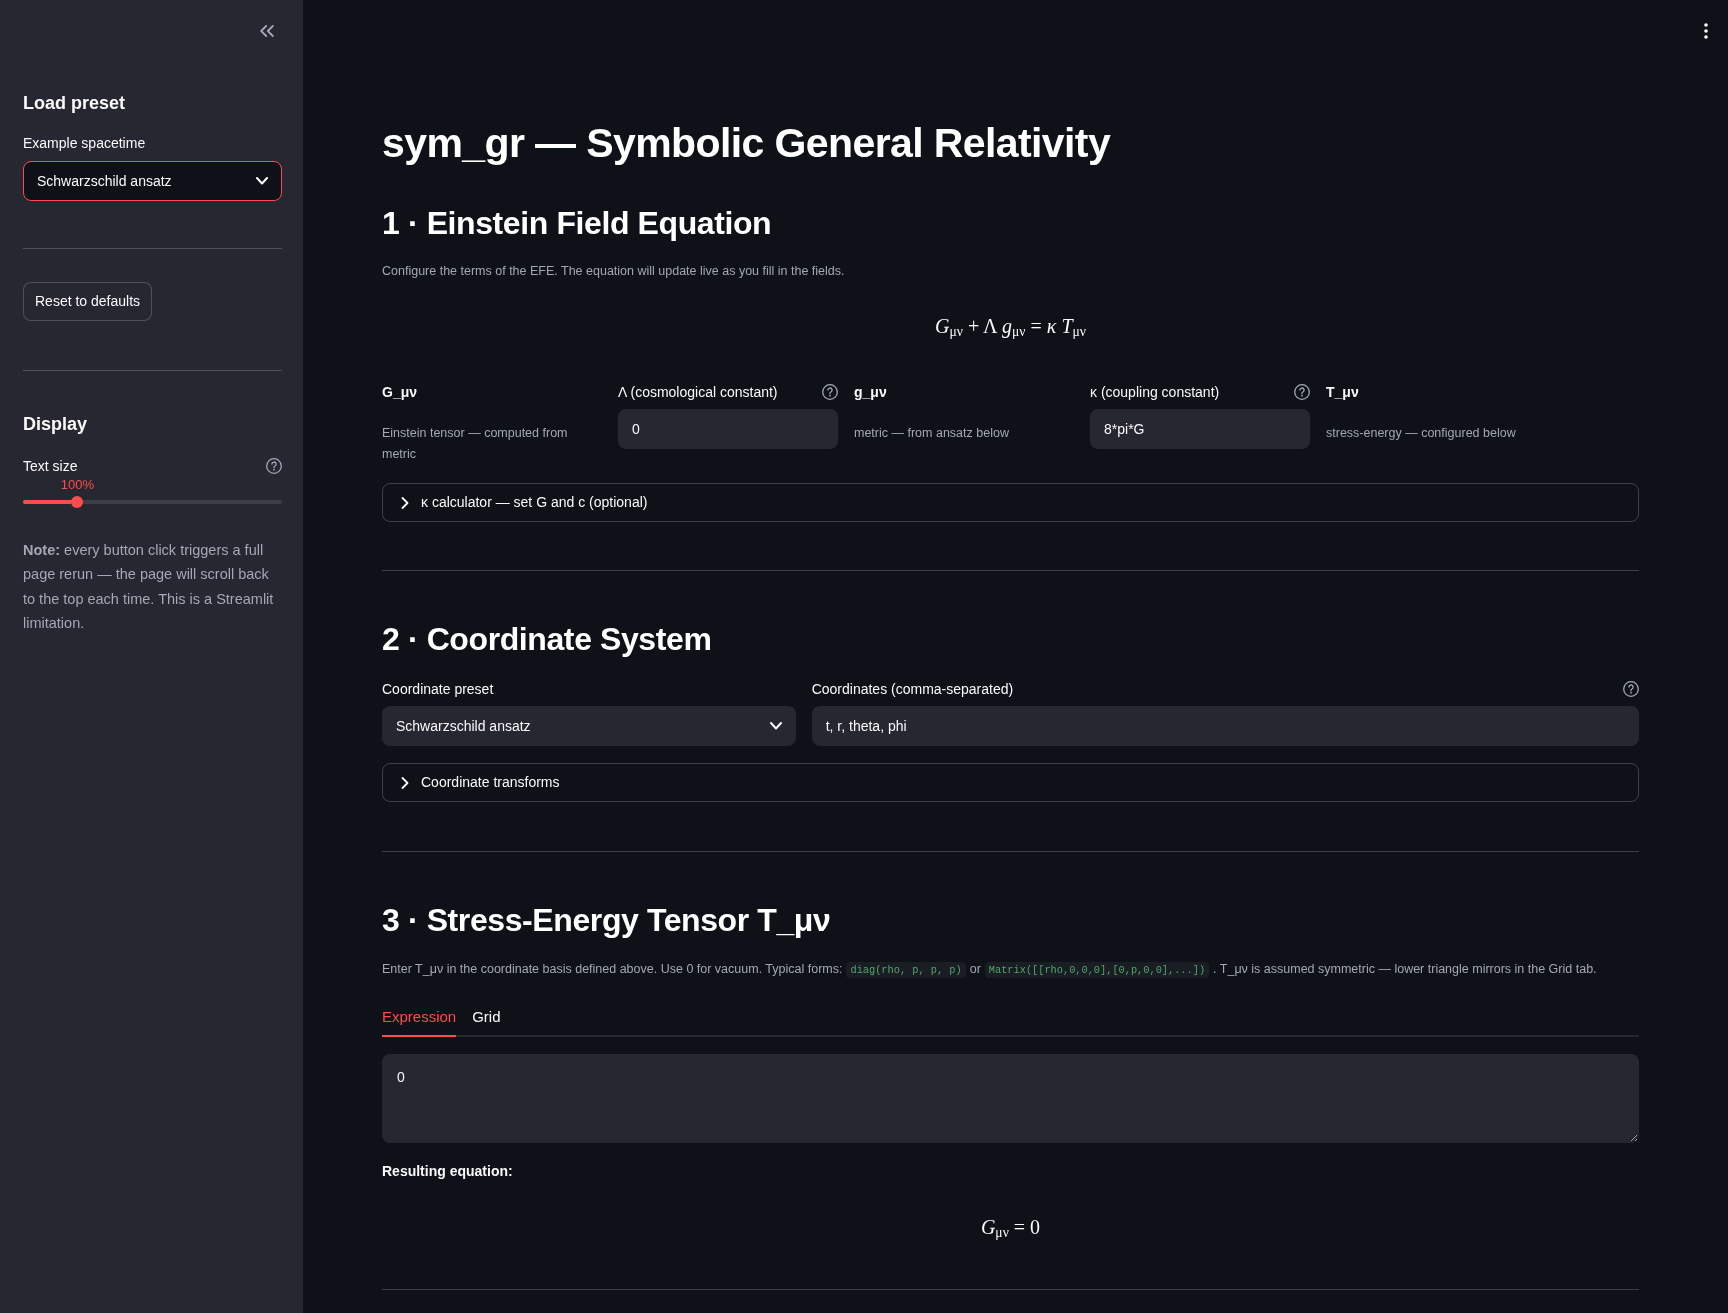 The width and height of the screenshot is (1728, 1313). I want to click on tab: Grid, so click(486, 1022).